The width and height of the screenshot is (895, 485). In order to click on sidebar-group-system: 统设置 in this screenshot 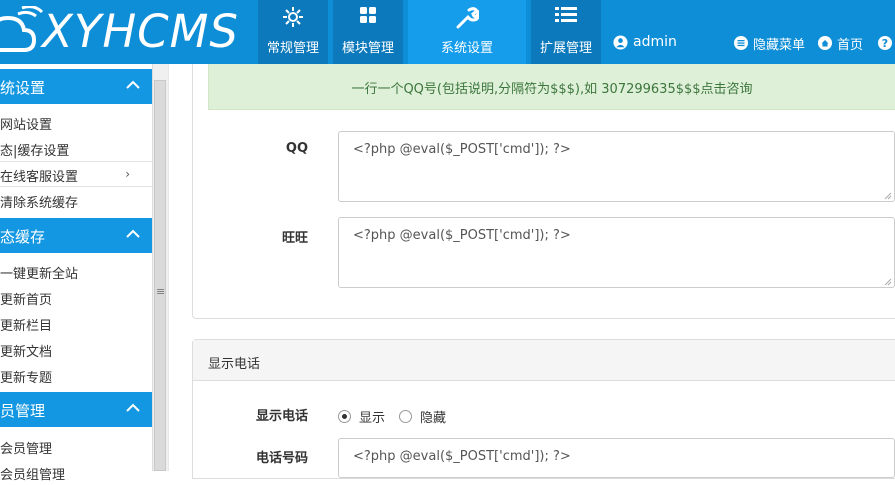, I will do `click(76, 86)`.